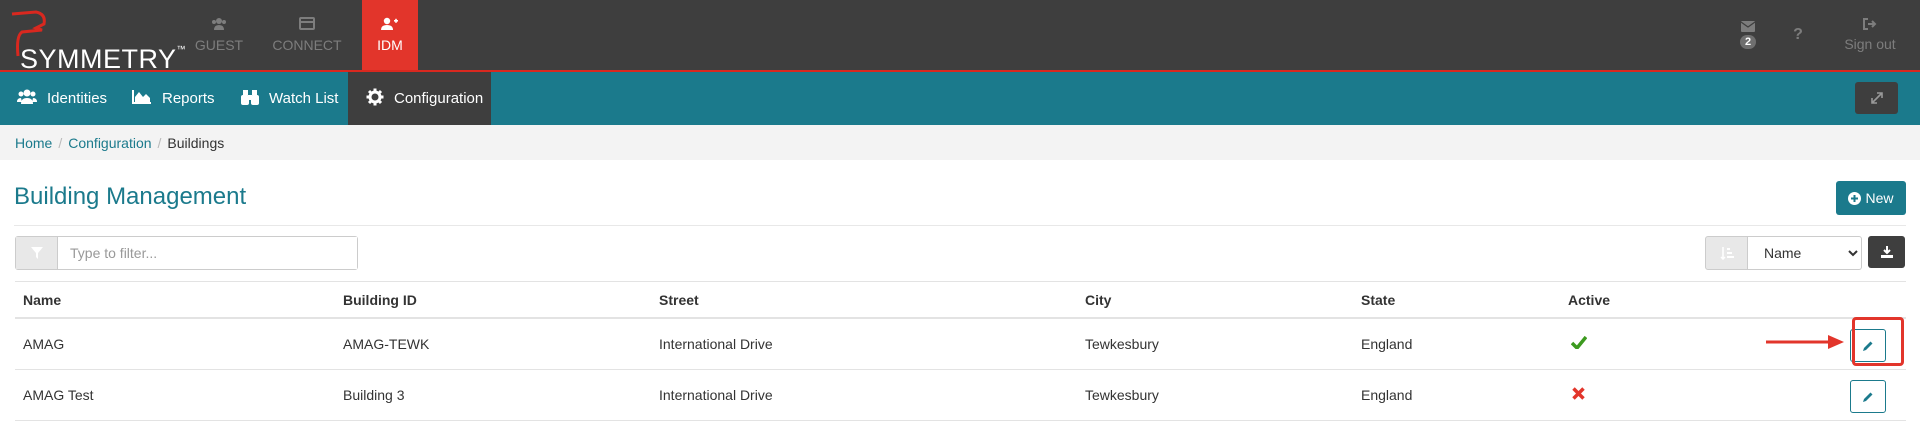 The image size is (1920, 421). I want to click on breadcrumb: Home / Configuration / Buildings, so click(119, 143).